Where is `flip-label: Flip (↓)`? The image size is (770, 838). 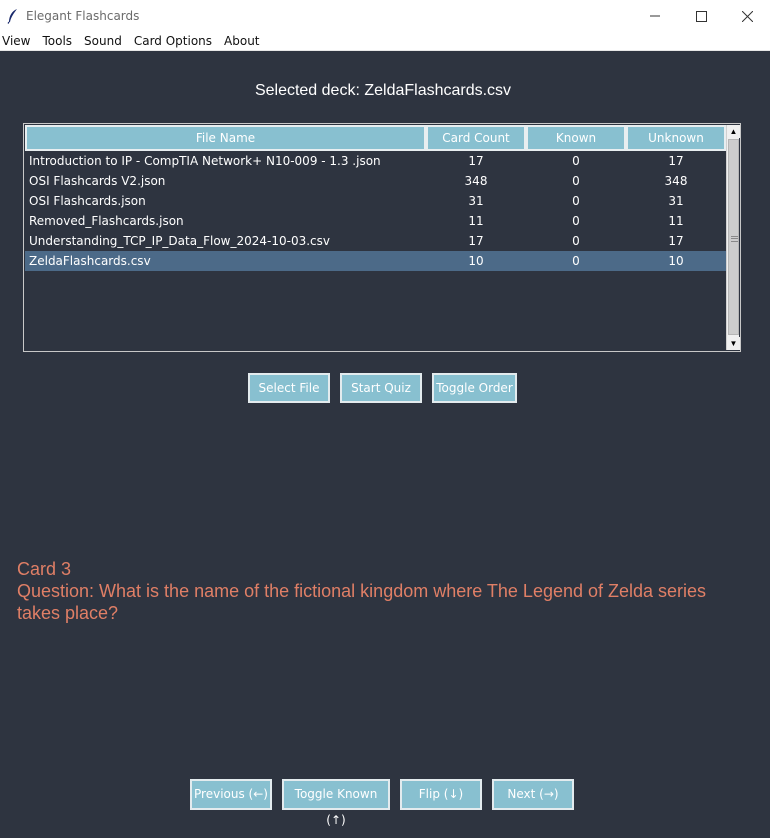 flip-label: Flip (↓) is located at coordinates (441, 794).